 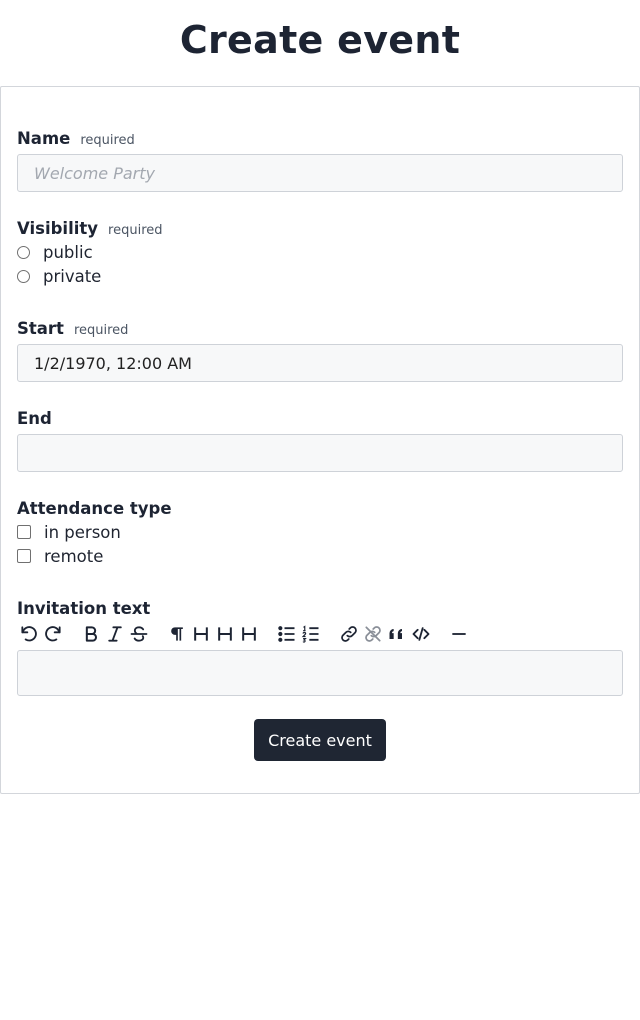 What do you see at coordinates (74, 556) in the screenshot?
I see `option-label: remote` at bounding box center [74, 556].